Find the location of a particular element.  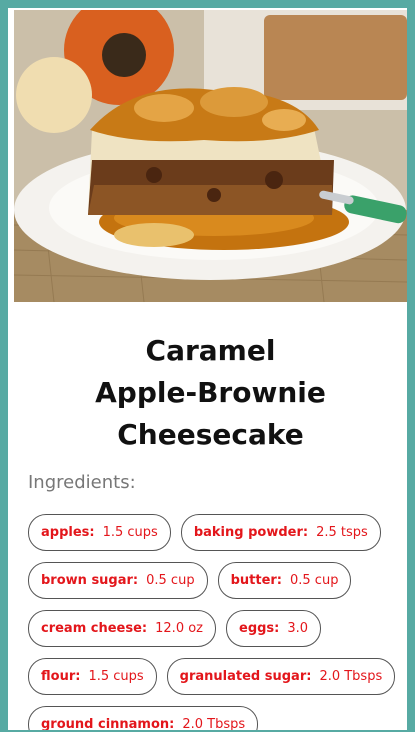

ingredient-name: cream cheese: is located at coordinates (94, 628).